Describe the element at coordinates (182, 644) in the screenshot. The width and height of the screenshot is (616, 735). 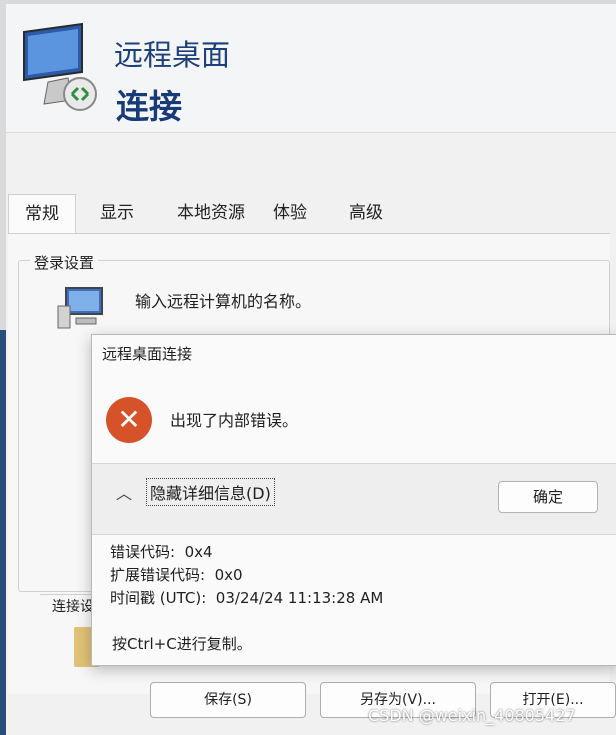
I see `copy-hint: 按Ctrl+C进行复制。` at that location.